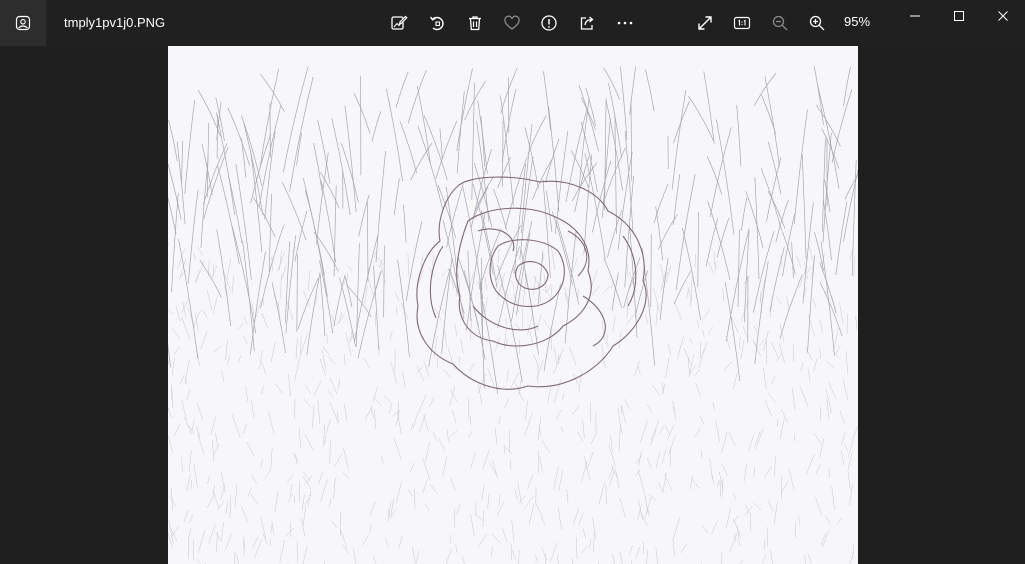 The image size is (1025, 564). I want to click on close-button, so click(1003, 16).